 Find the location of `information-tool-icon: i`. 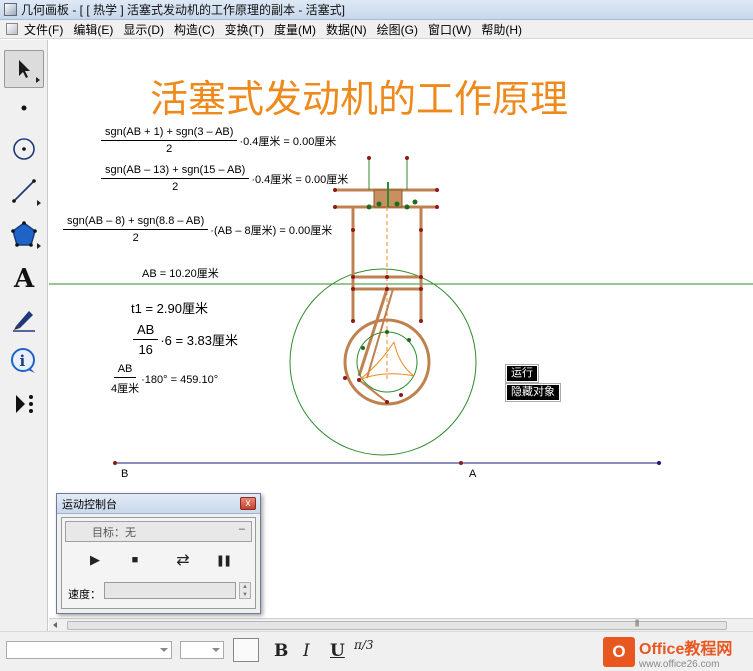

information-tool-icon: i is located at coordinates (23, 360).